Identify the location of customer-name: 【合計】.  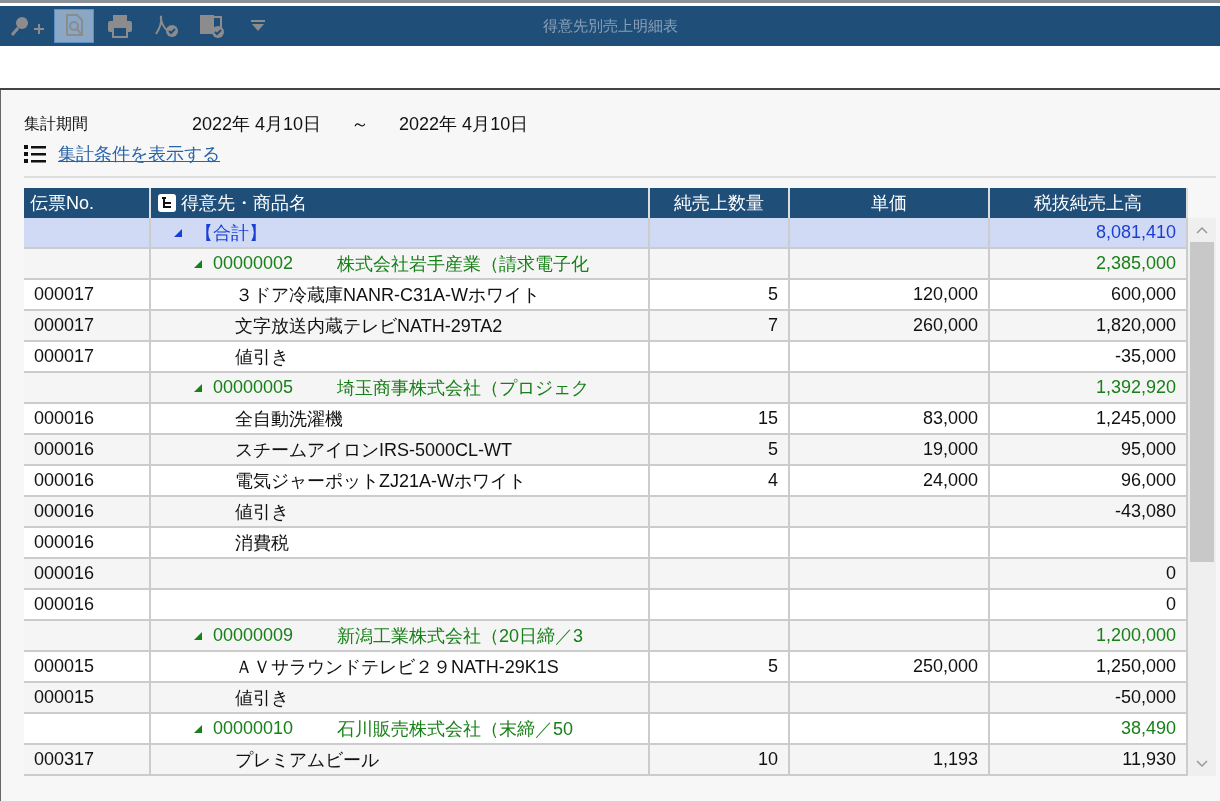
(231, 233).